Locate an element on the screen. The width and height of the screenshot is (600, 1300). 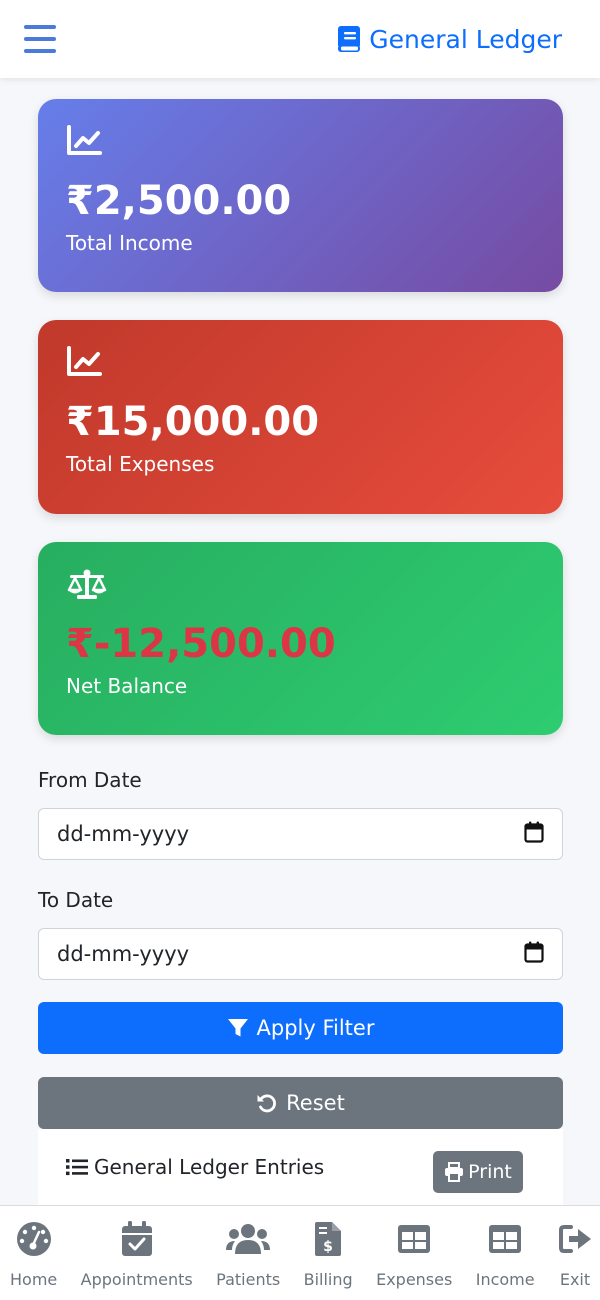
nav-item-billing: $ Billing is located at coordinates (328, 1253).